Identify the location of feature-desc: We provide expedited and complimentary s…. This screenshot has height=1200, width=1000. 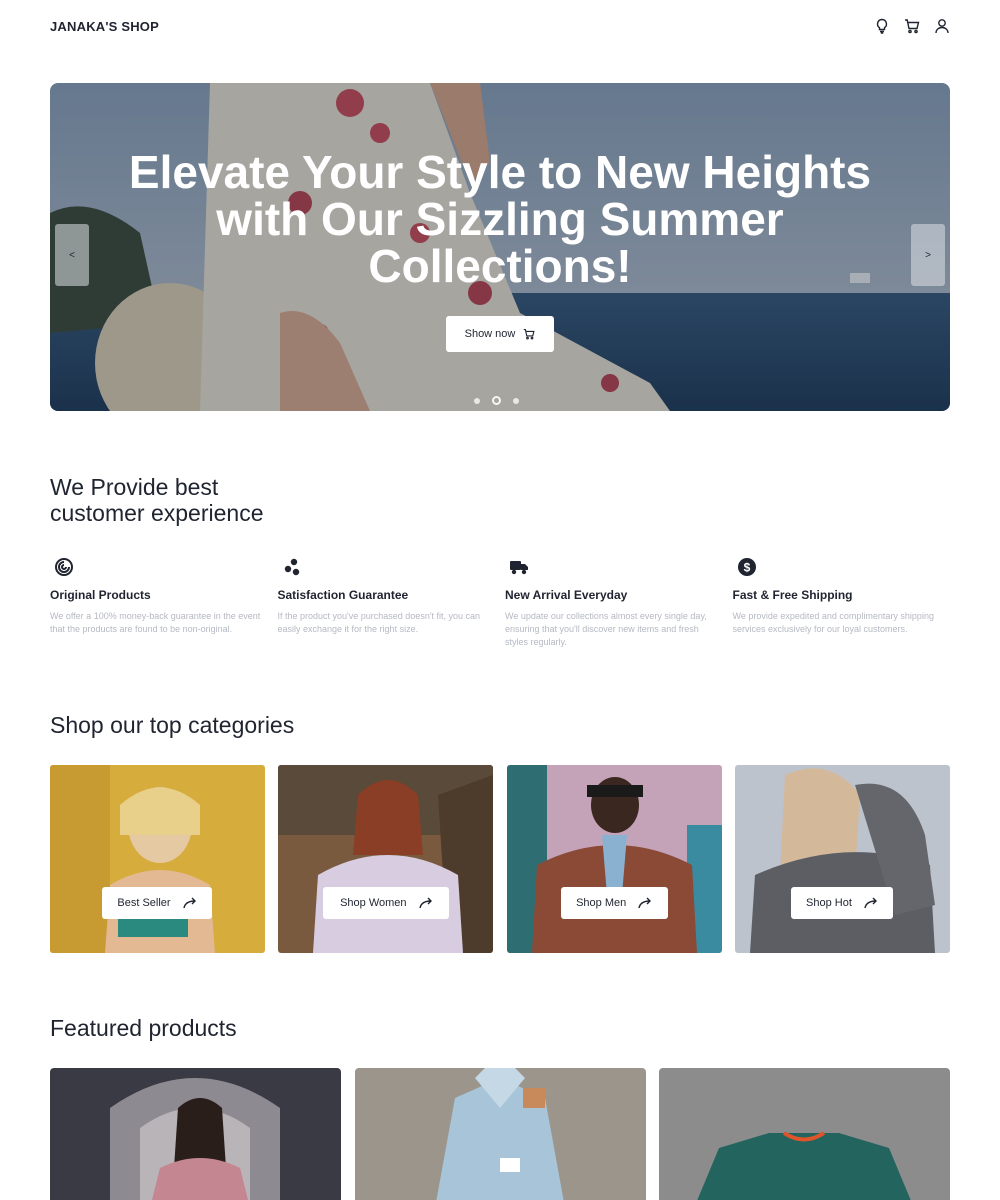
(833, 622).